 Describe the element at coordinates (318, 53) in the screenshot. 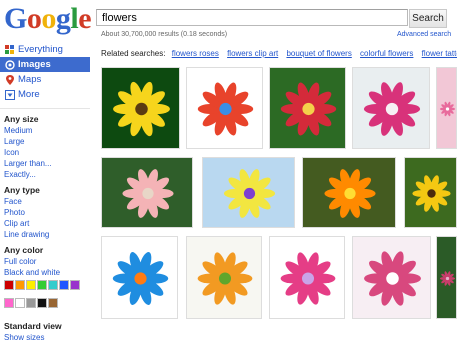

I see `related-link: bouquet of flowers` at that location.